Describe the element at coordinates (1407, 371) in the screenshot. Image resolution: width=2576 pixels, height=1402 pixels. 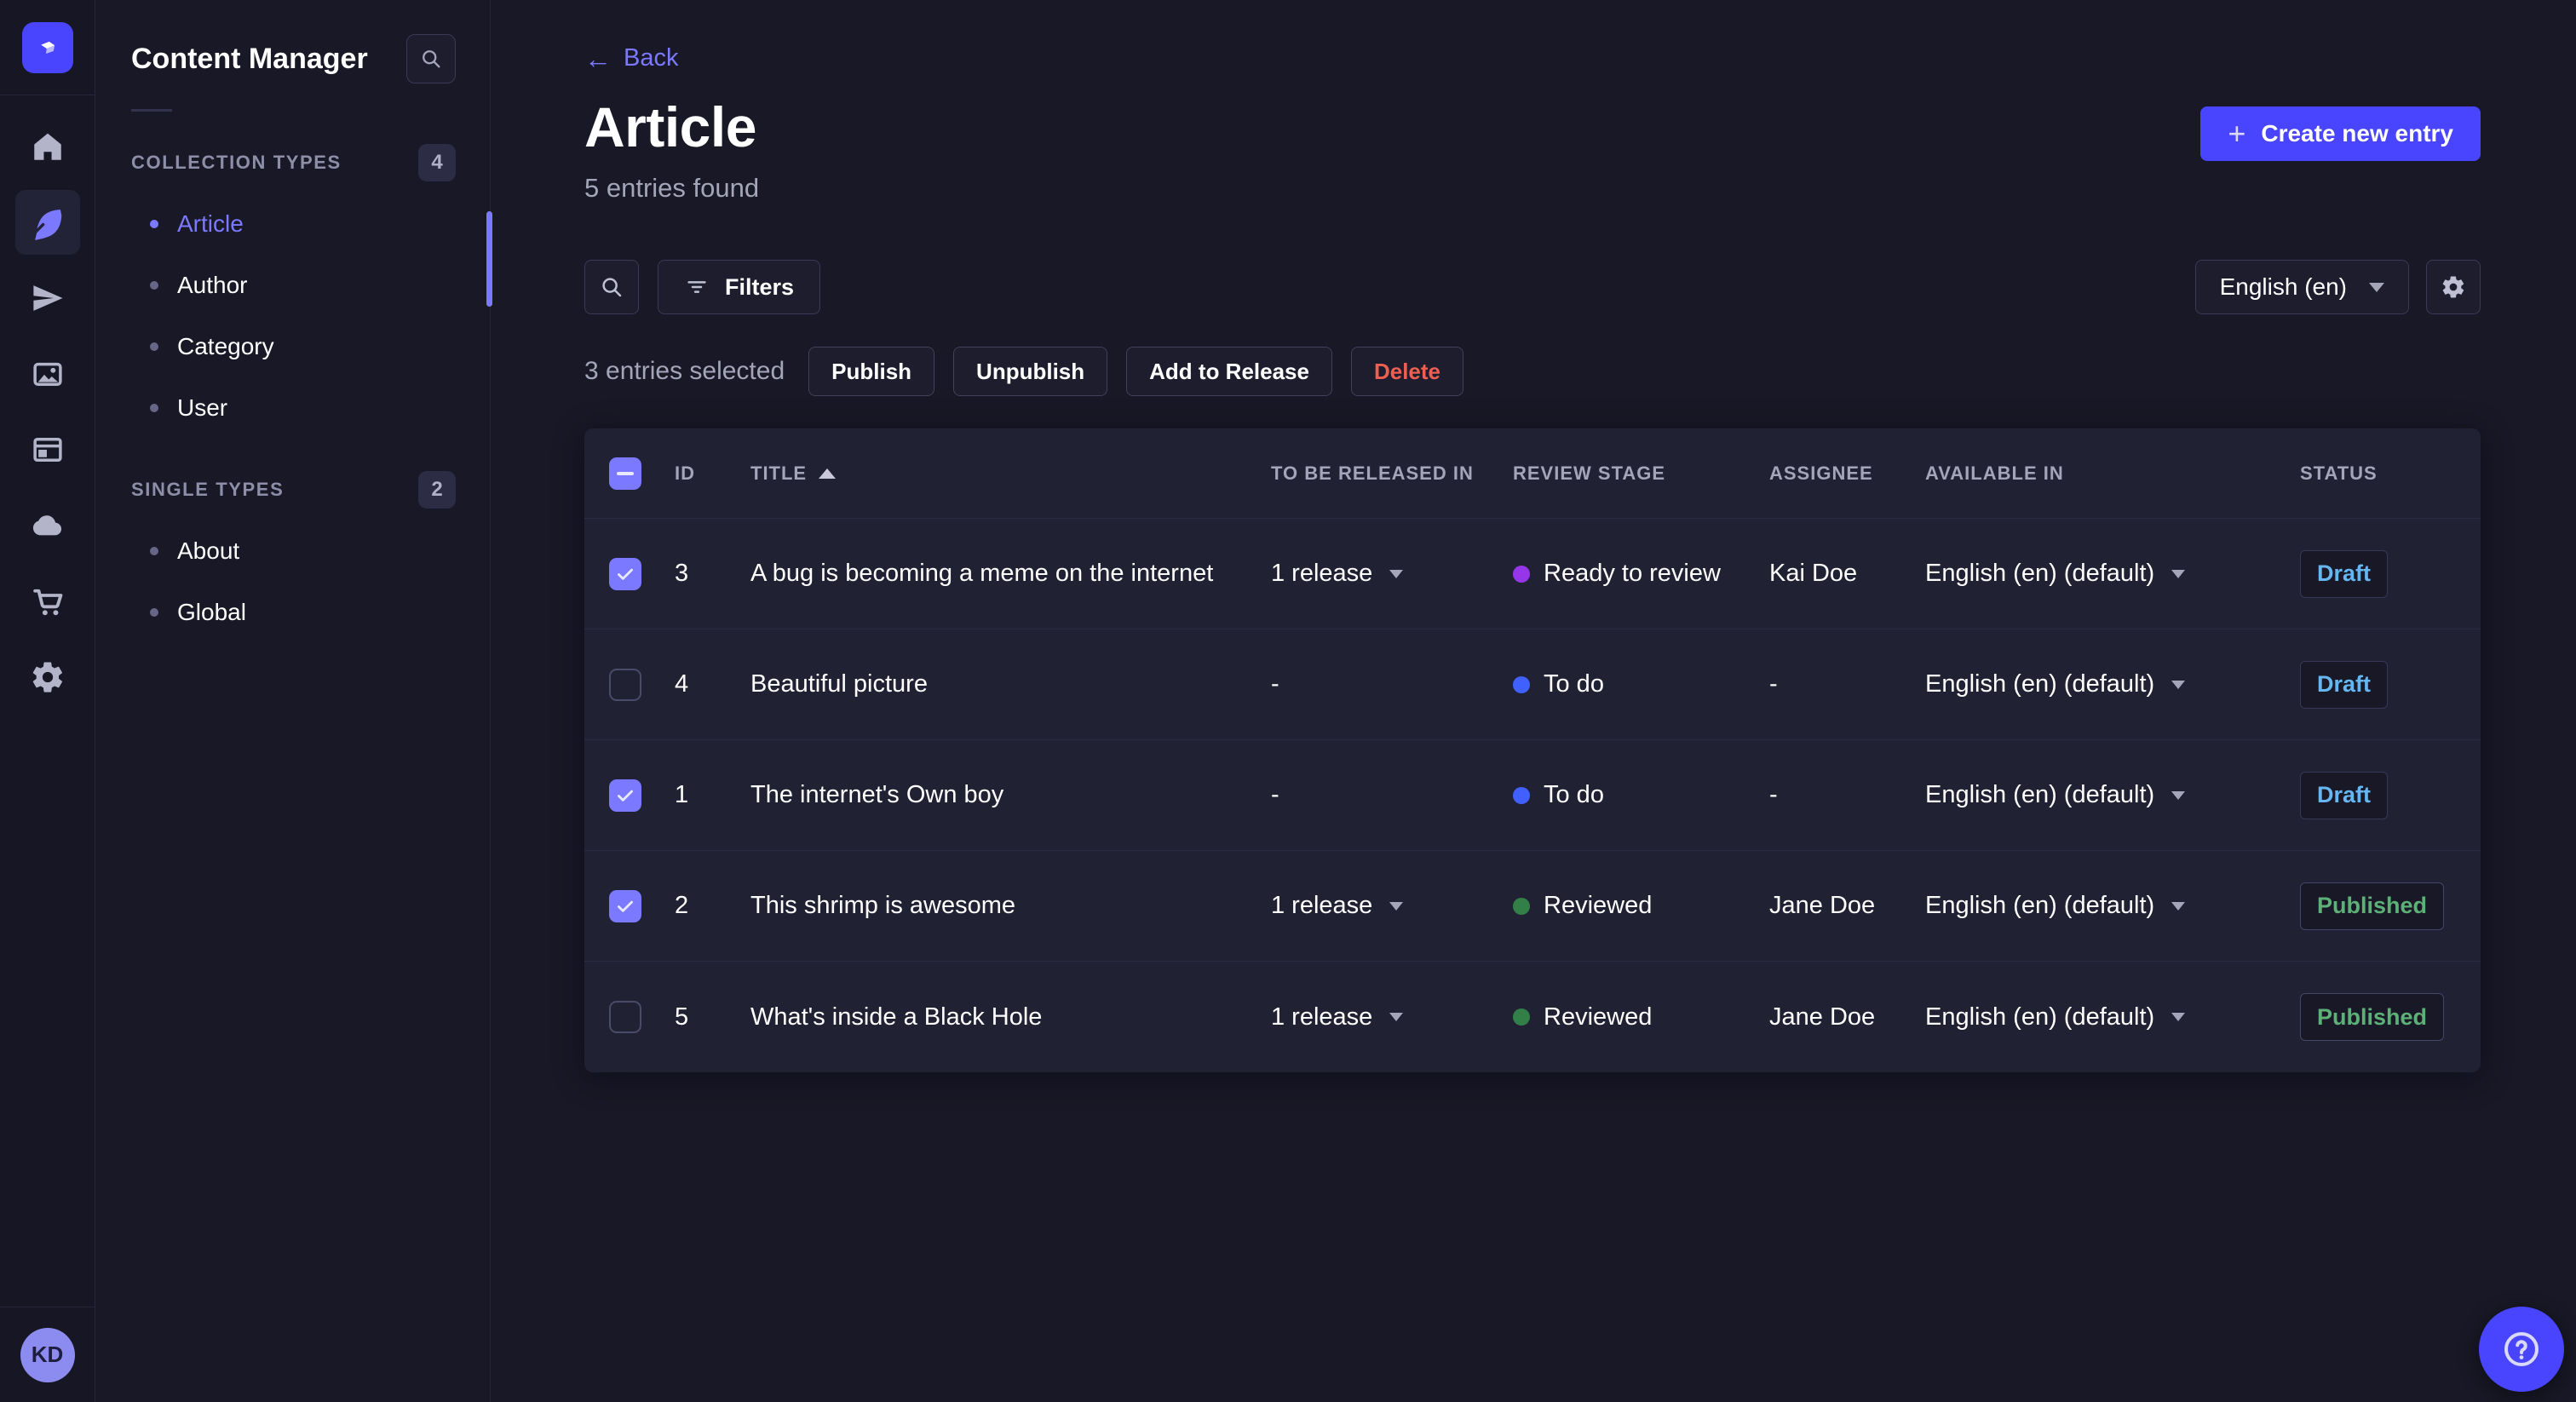
I see `delete-button: Delete` at that location.